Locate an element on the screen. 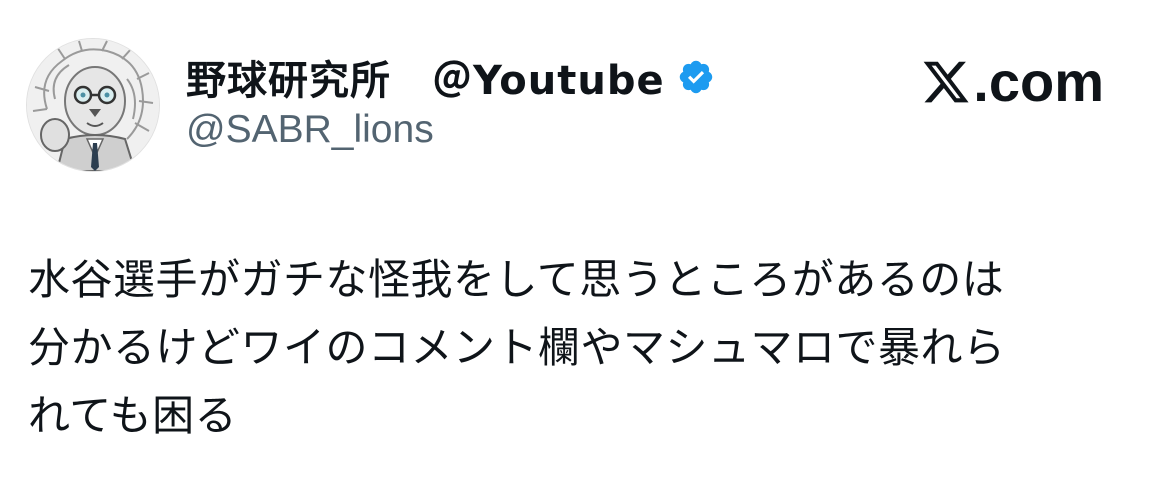 This screenshot has height=500, width=1170. brand-logo: .com is located at coordinates (1012, 82).